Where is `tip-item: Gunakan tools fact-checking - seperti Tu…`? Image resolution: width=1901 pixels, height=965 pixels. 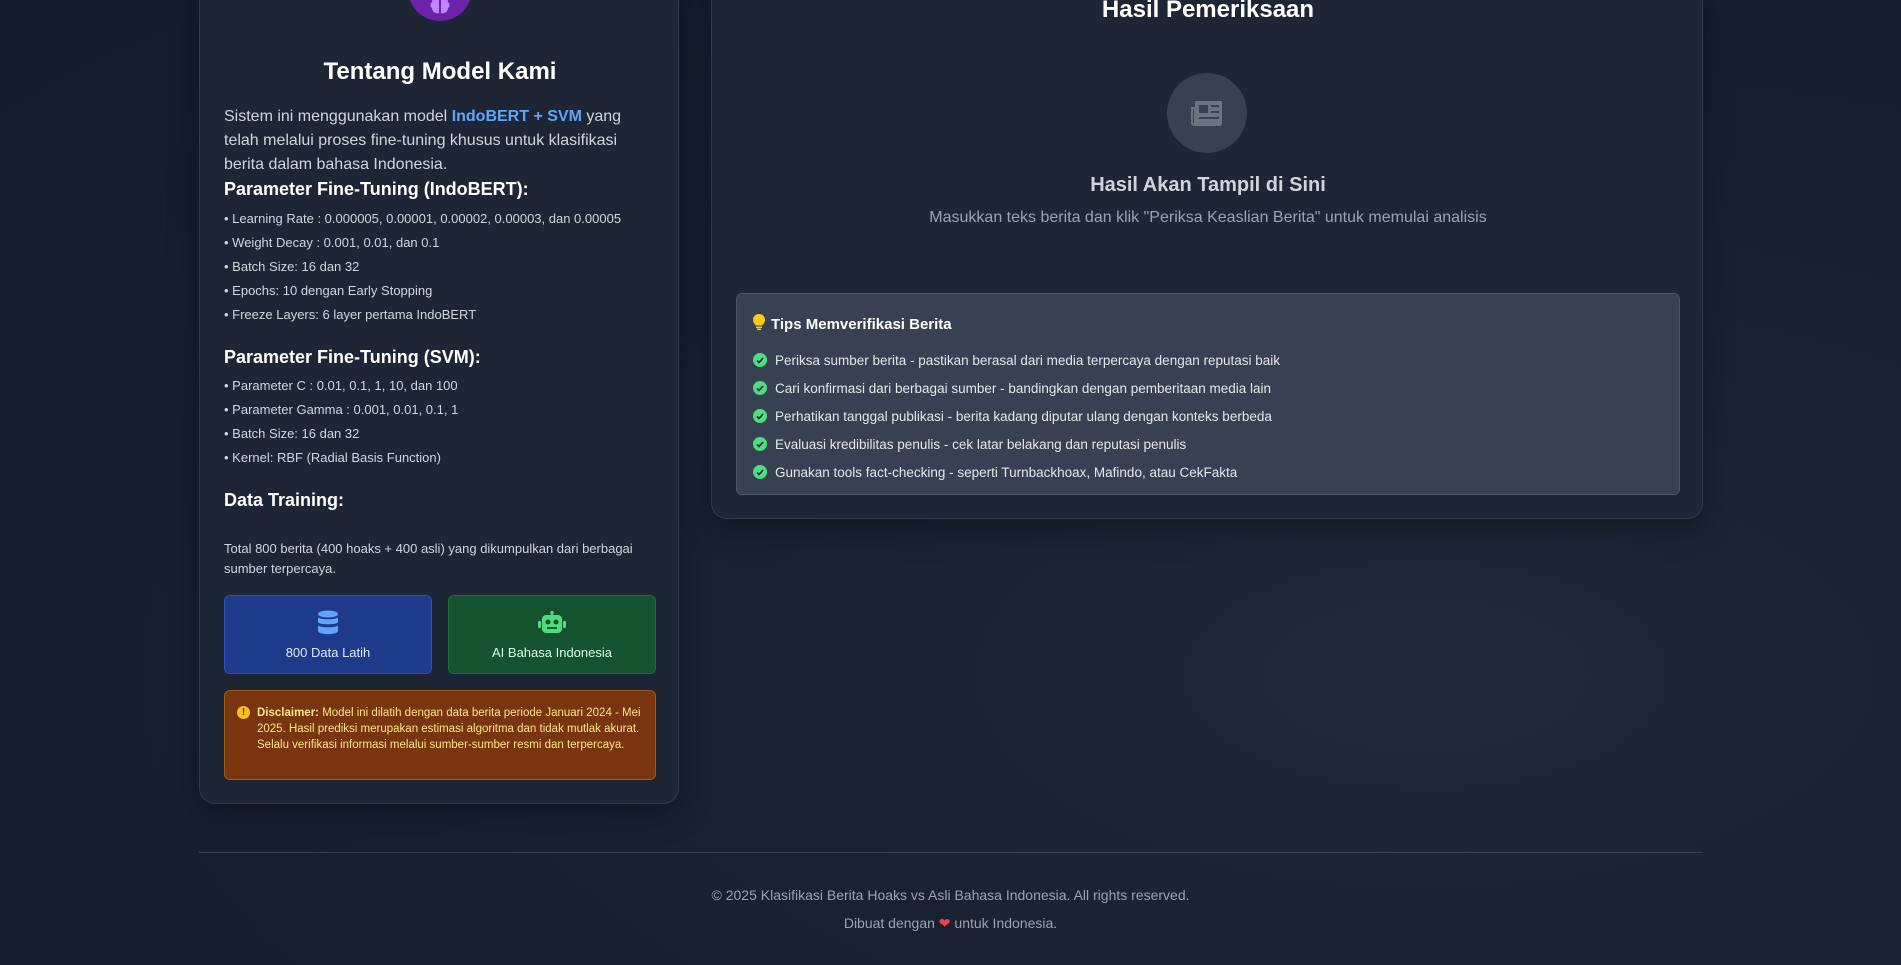 tip-item: Gunakan tools fact-checking - seperti Tu… is located at coordinates (1208, 472).